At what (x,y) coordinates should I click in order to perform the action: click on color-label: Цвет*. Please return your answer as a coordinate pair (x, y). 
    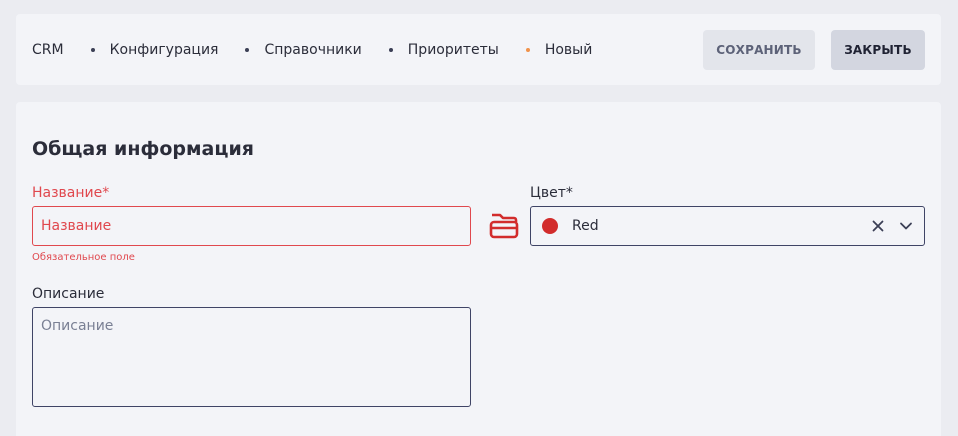
    Looking at the image, I should click on (551, 193).